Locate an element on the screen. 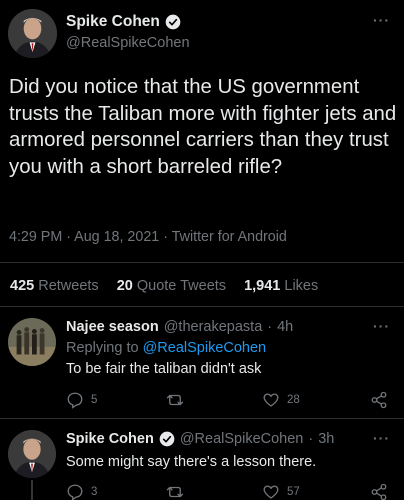 The image size is (404, 500). reply-button: 5 is located at coordinates (81, 400).